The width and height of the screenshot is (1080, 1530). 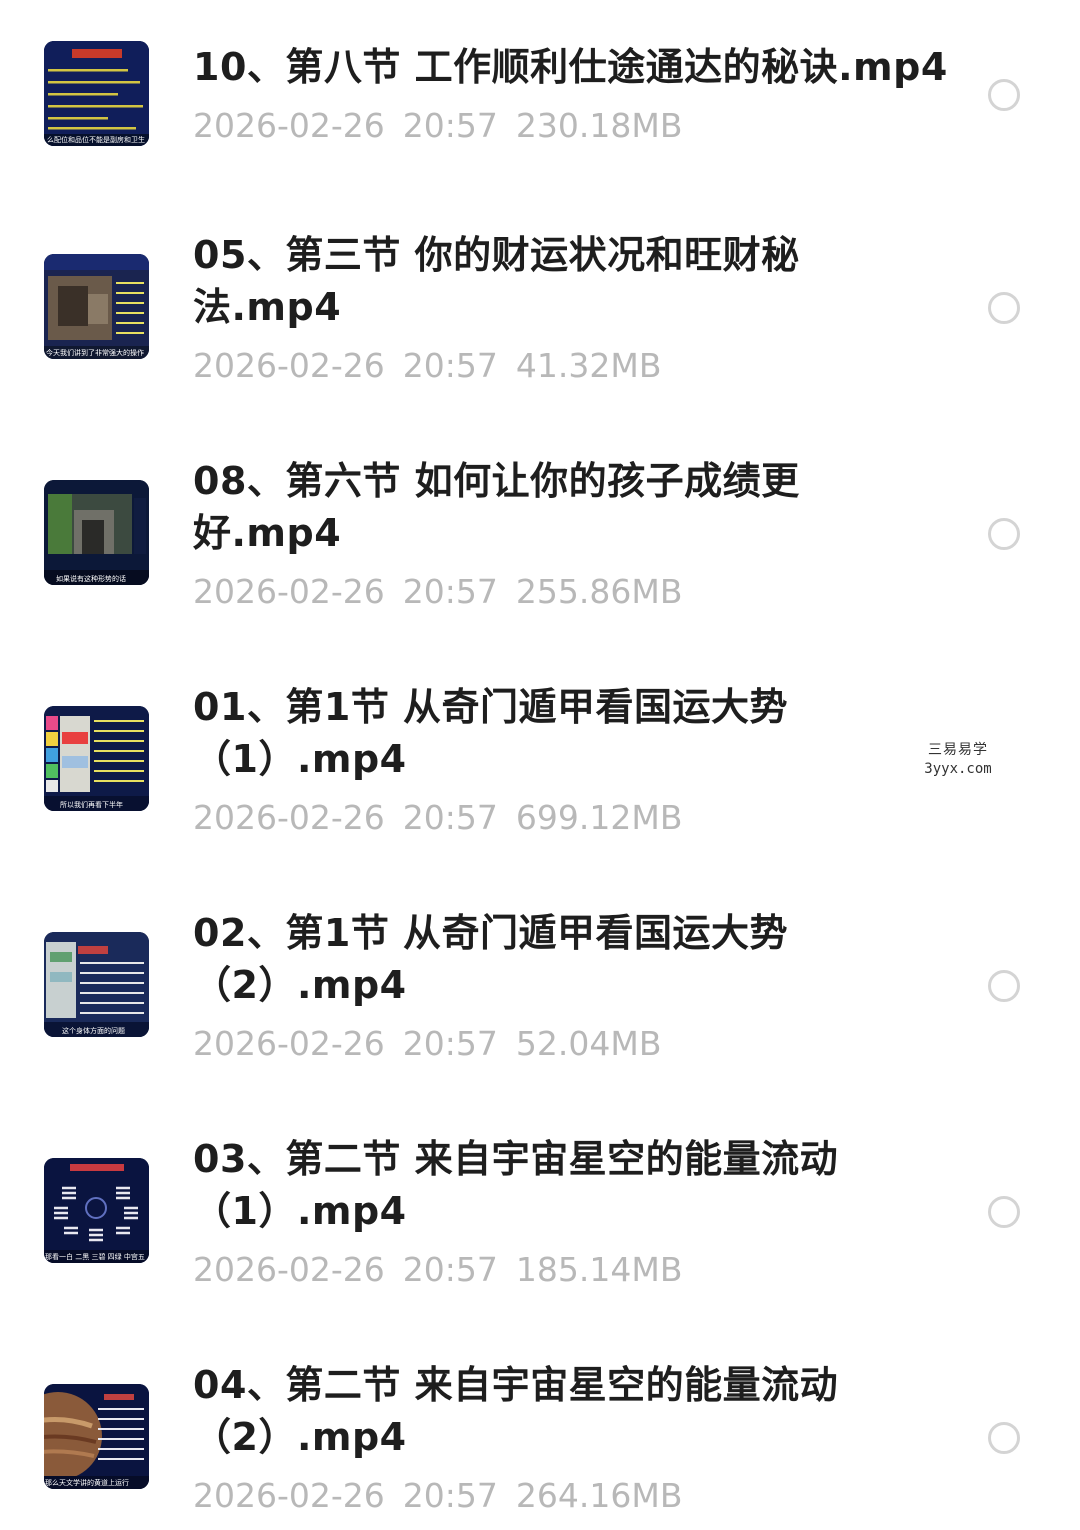 What do you see at coordinates (599, 1495) in the screenshot?
I see `file-size: 264.16MB` at bounding box center [599, 1495].